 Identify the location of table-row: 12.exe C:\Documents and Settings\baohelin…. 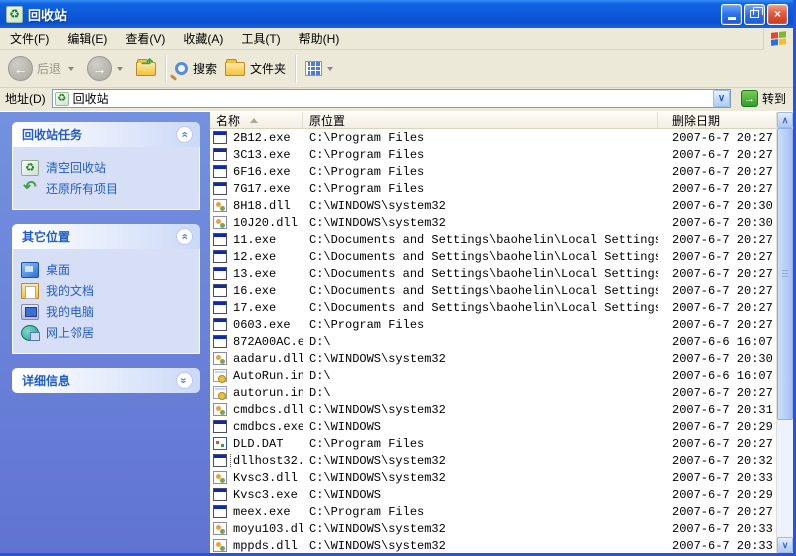
(493, 256).